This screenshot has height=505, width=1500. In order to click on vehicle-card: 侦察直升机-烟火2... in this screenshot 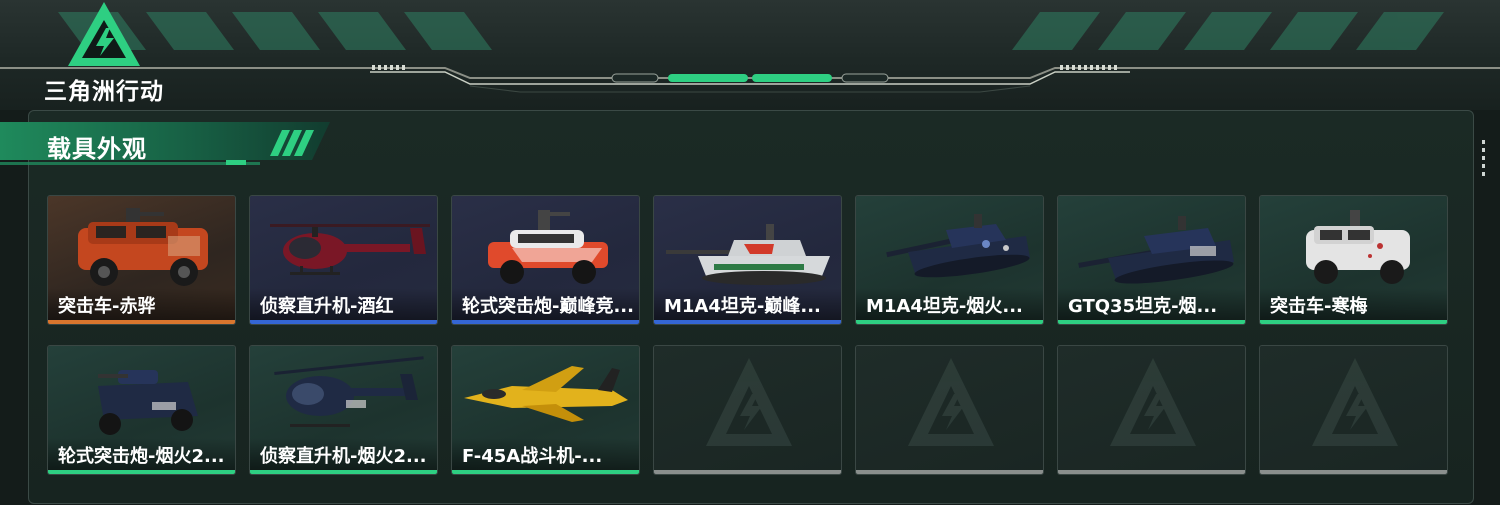, I will do `click(343, 410)`.